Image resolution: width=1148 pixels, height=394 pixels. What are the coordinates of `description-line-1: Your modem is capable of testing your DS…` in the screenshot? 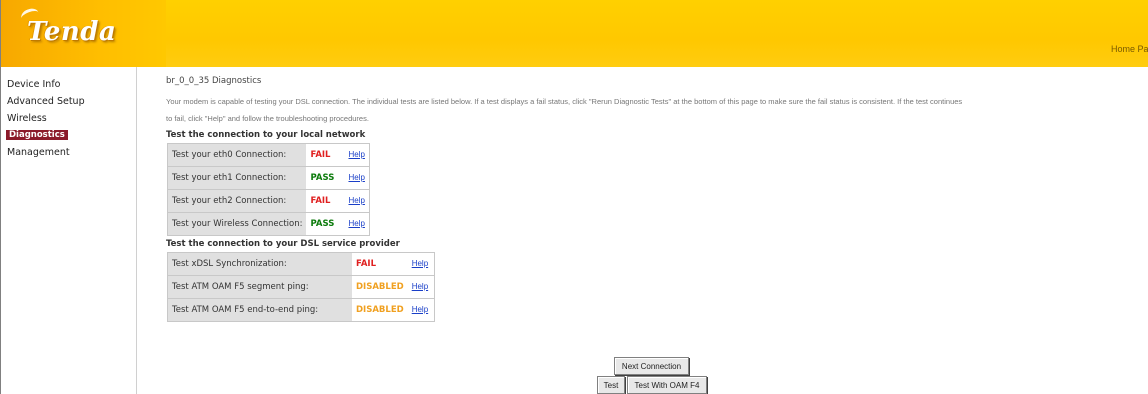 It's located at (564, 101).